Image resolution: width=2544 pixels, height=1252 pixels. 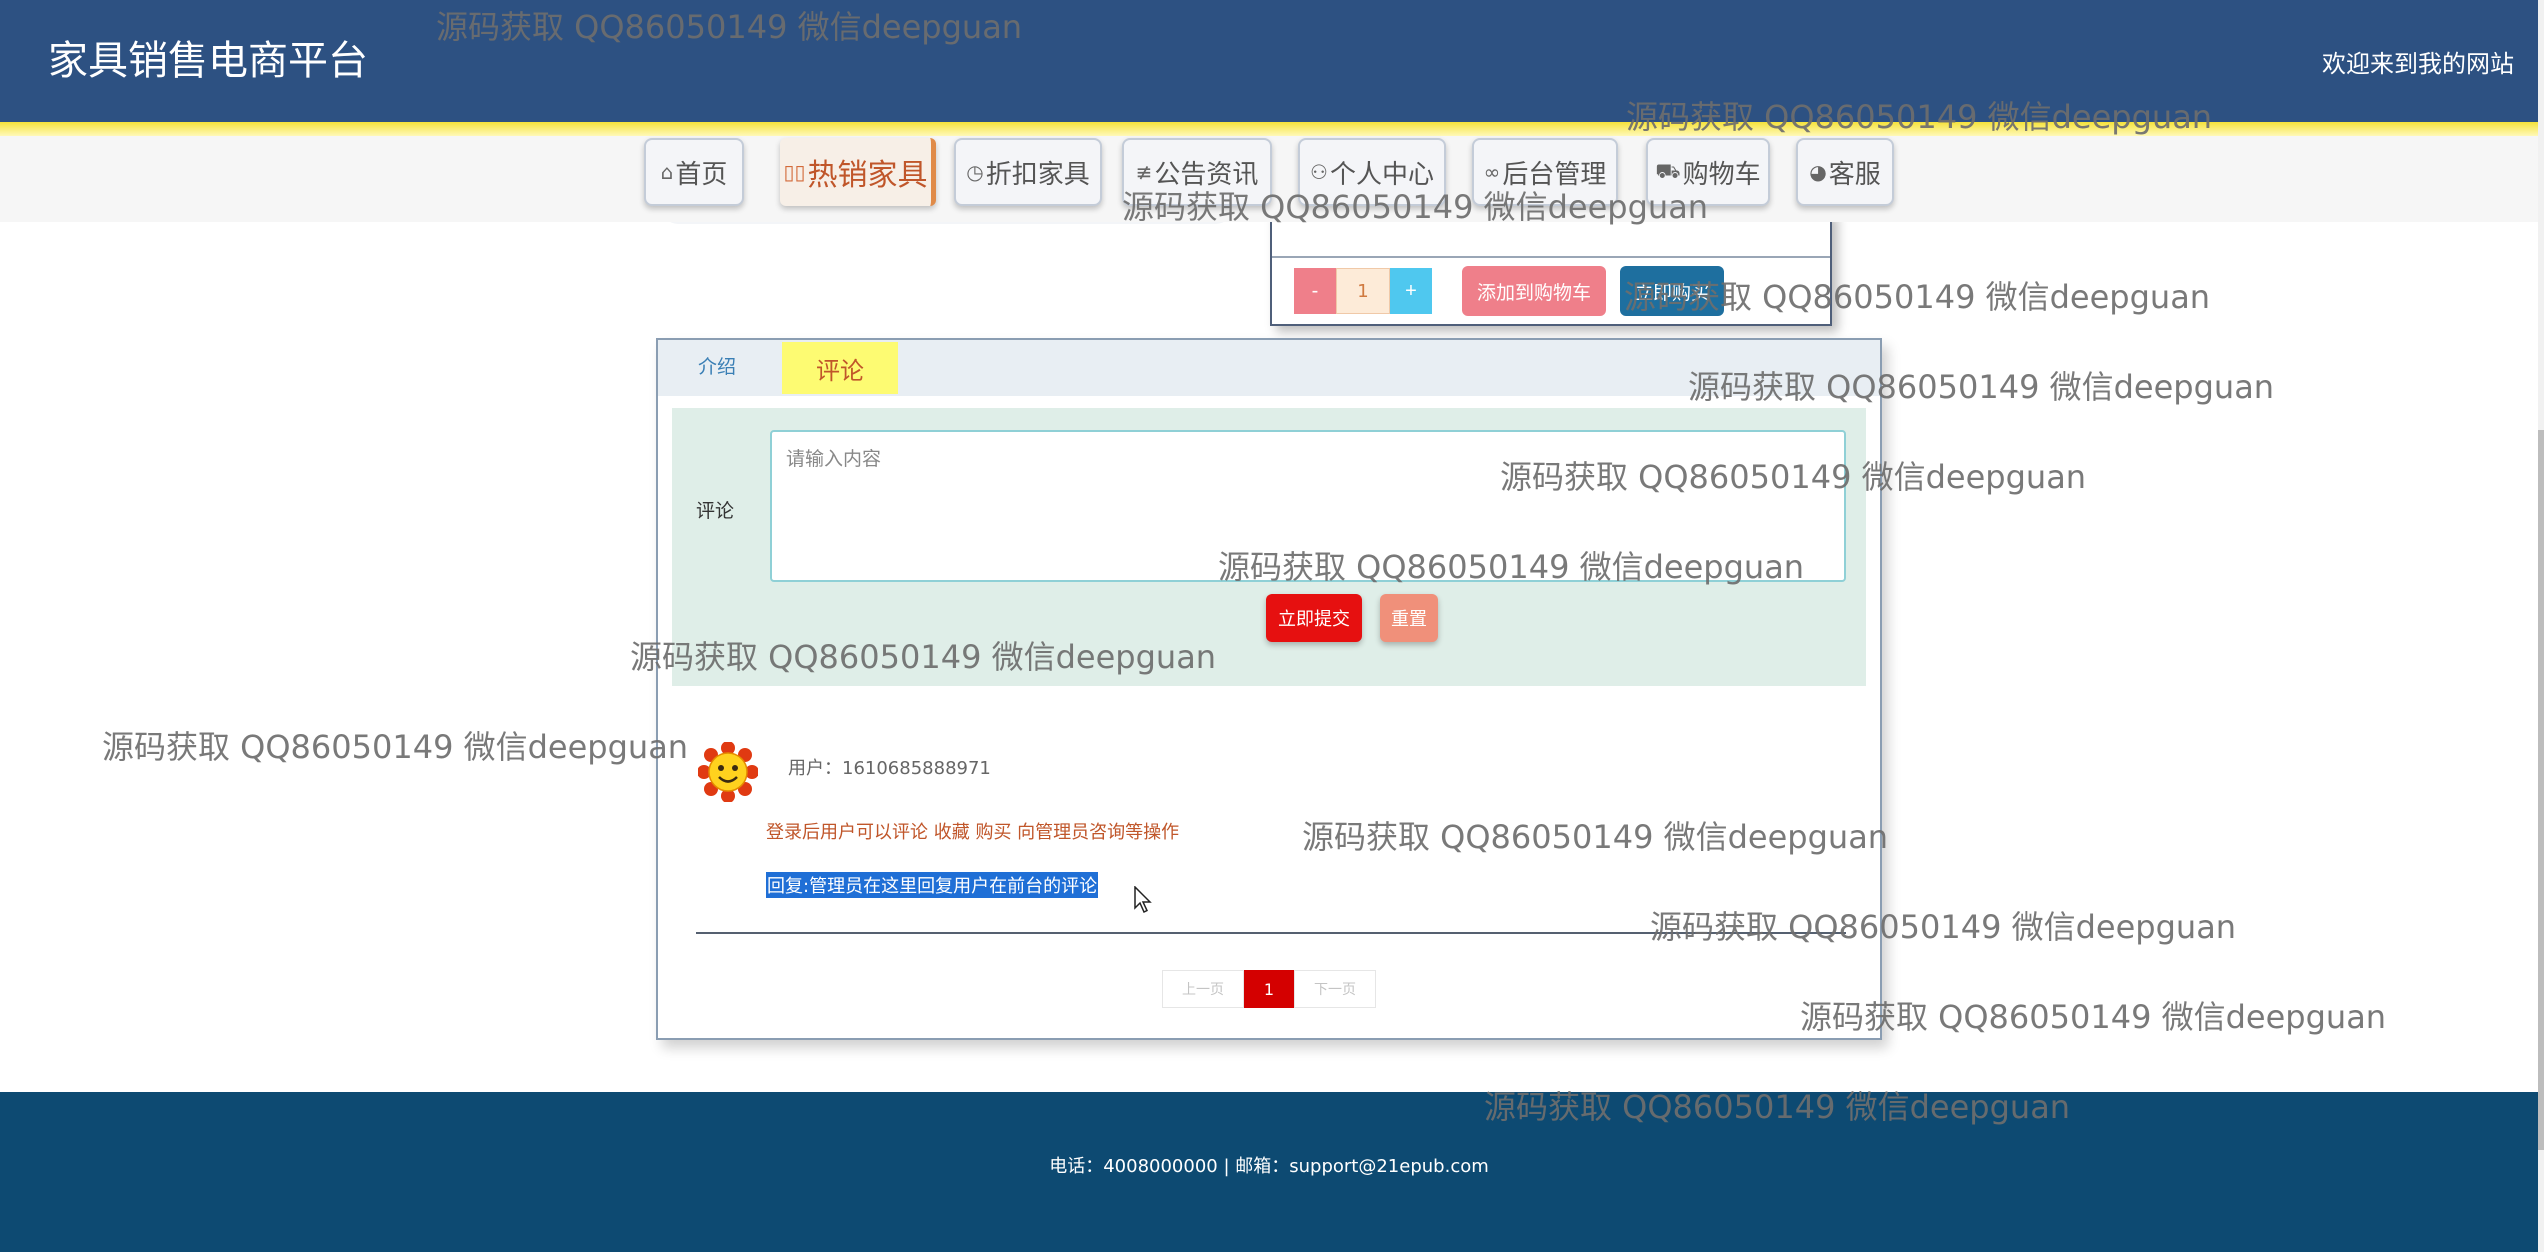 I want to click on nav-label: 公告资讯, so click(x=1206, y=174).